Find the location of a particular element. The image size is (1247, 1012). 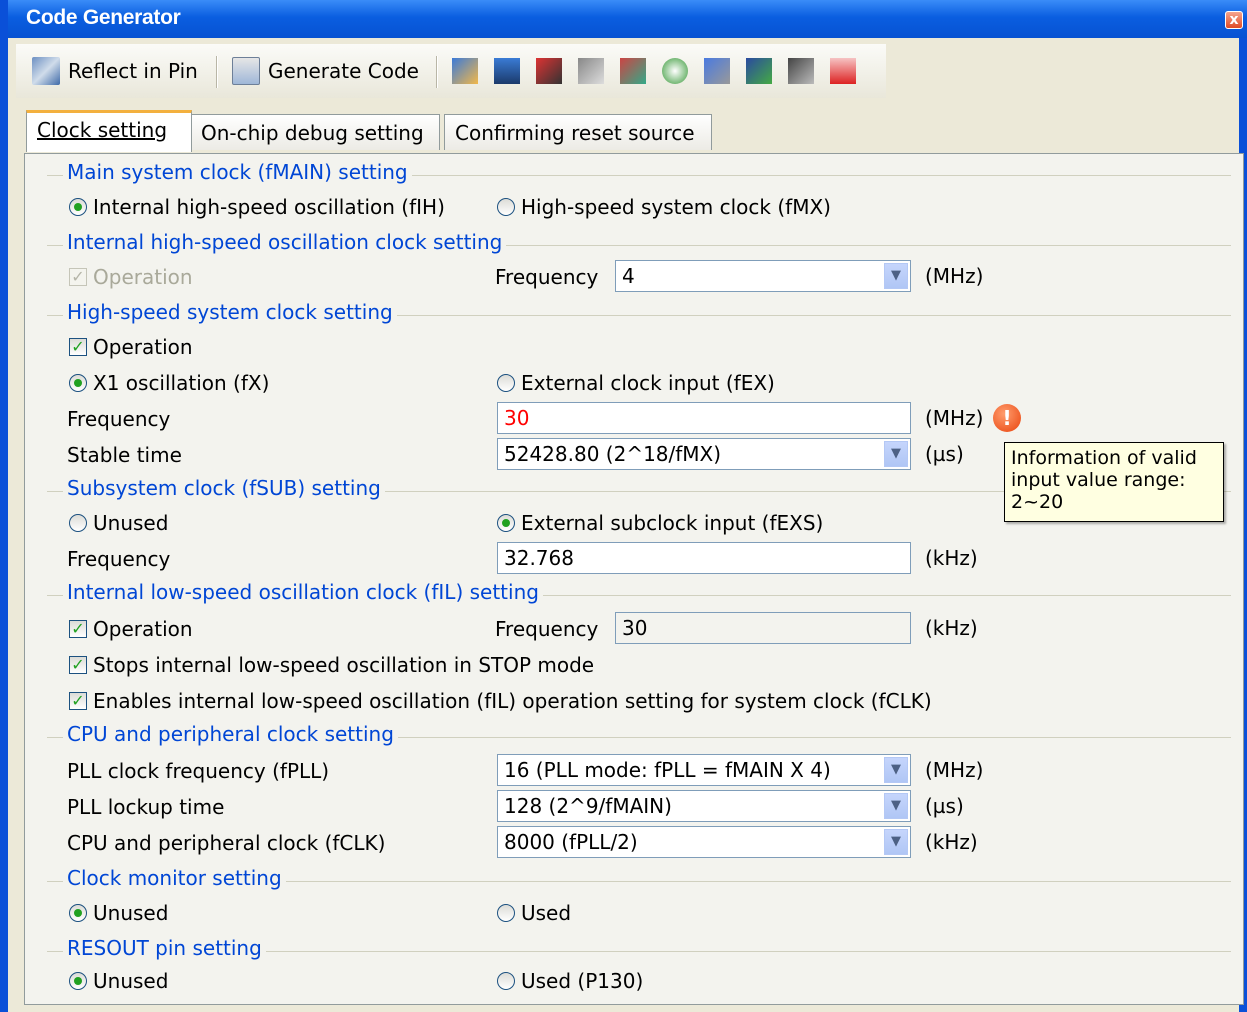

radio-external-subclock: External subclock input (fEXS) is located at coordinates (660, 523).